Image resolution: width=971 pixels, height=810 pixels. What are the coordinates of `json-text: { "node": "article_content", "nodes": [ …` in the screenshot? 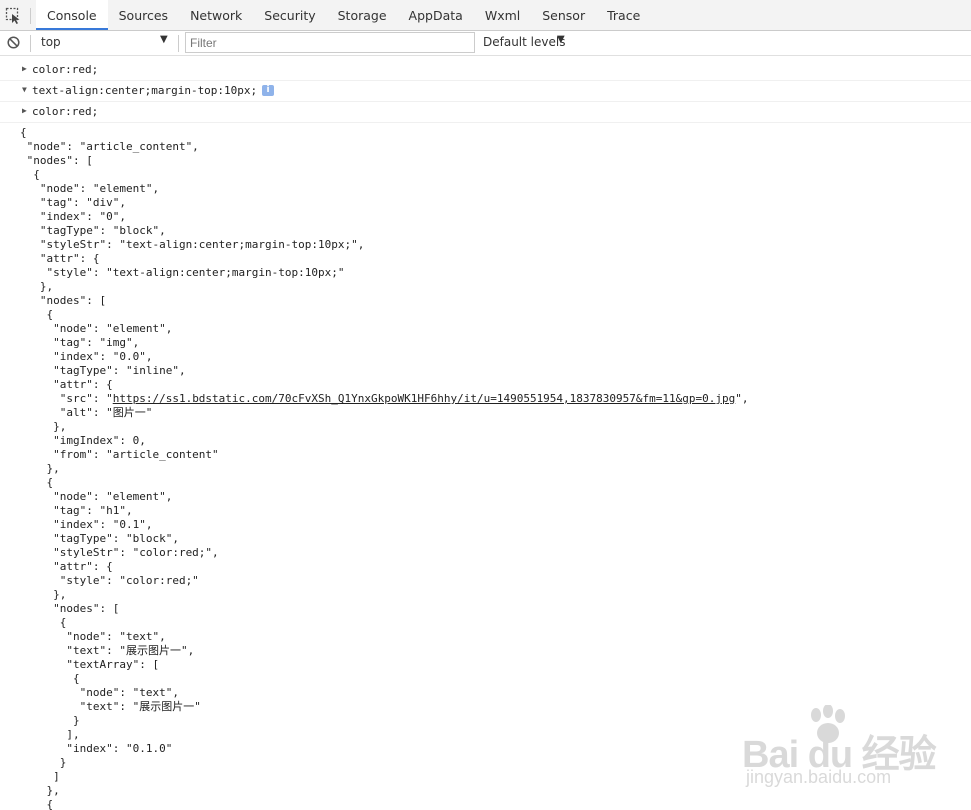 It's located at (192, 265).